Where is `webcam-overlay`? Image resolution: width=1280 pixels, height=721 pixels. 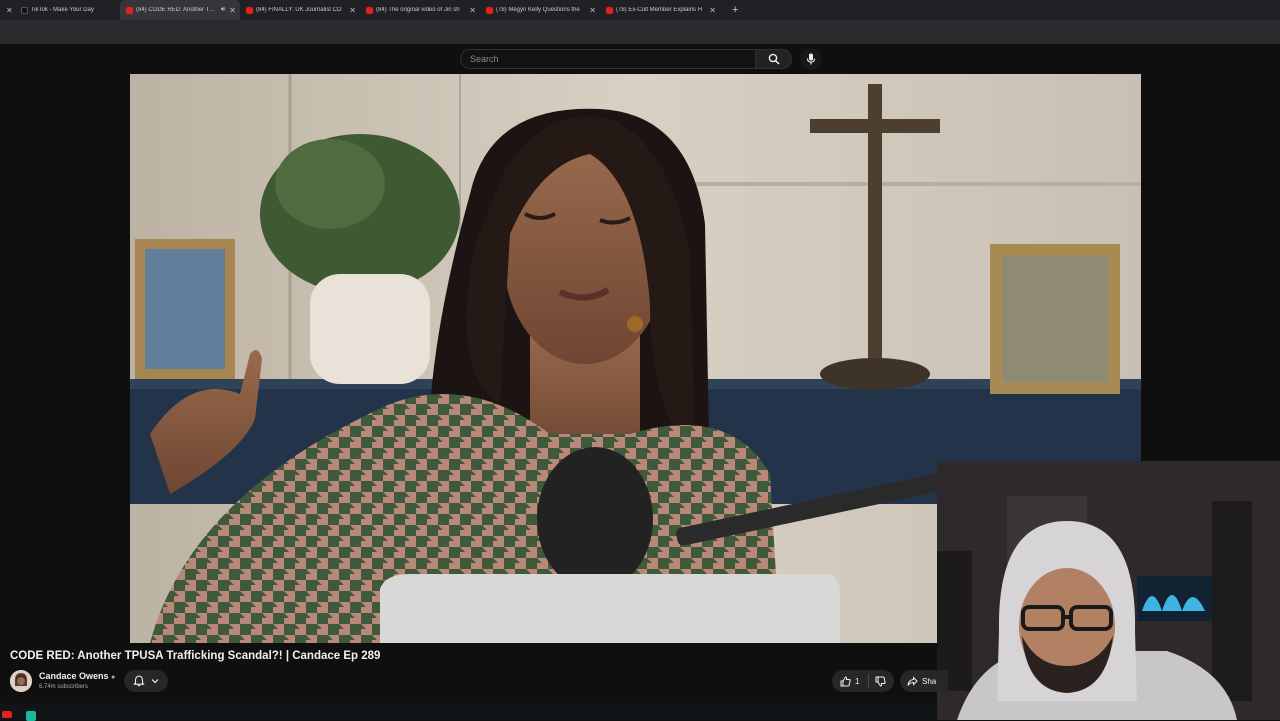
webcam-overlay is located at coordinates (1108, 590).